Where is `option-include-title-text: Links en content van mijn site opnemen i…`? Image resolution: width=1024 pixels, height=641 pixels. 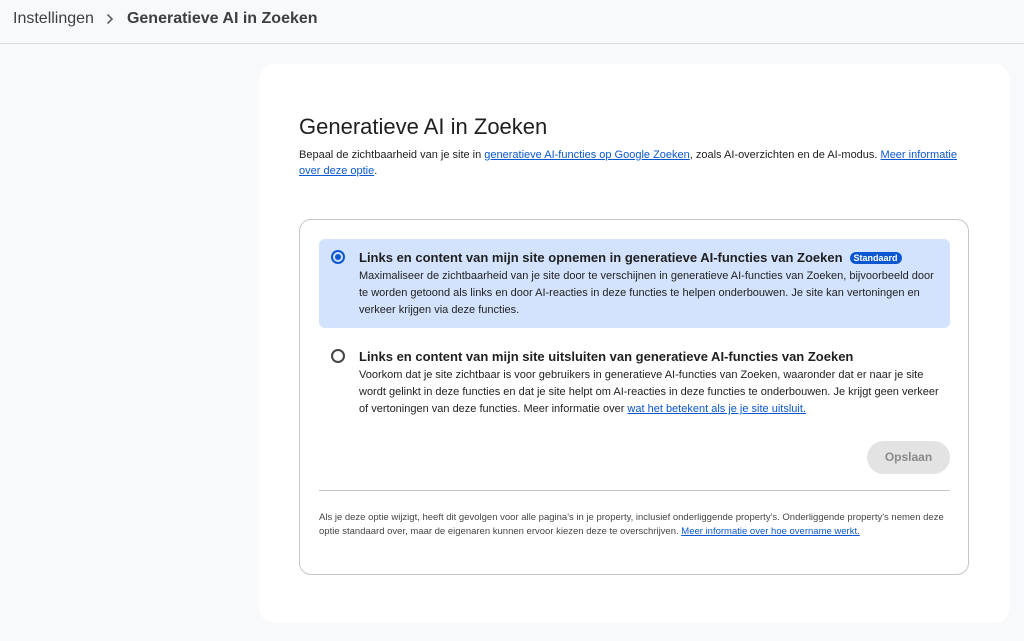 option-include-title-text: Links en content van mijn site opnemen i… is located at coordinates (601, 257).